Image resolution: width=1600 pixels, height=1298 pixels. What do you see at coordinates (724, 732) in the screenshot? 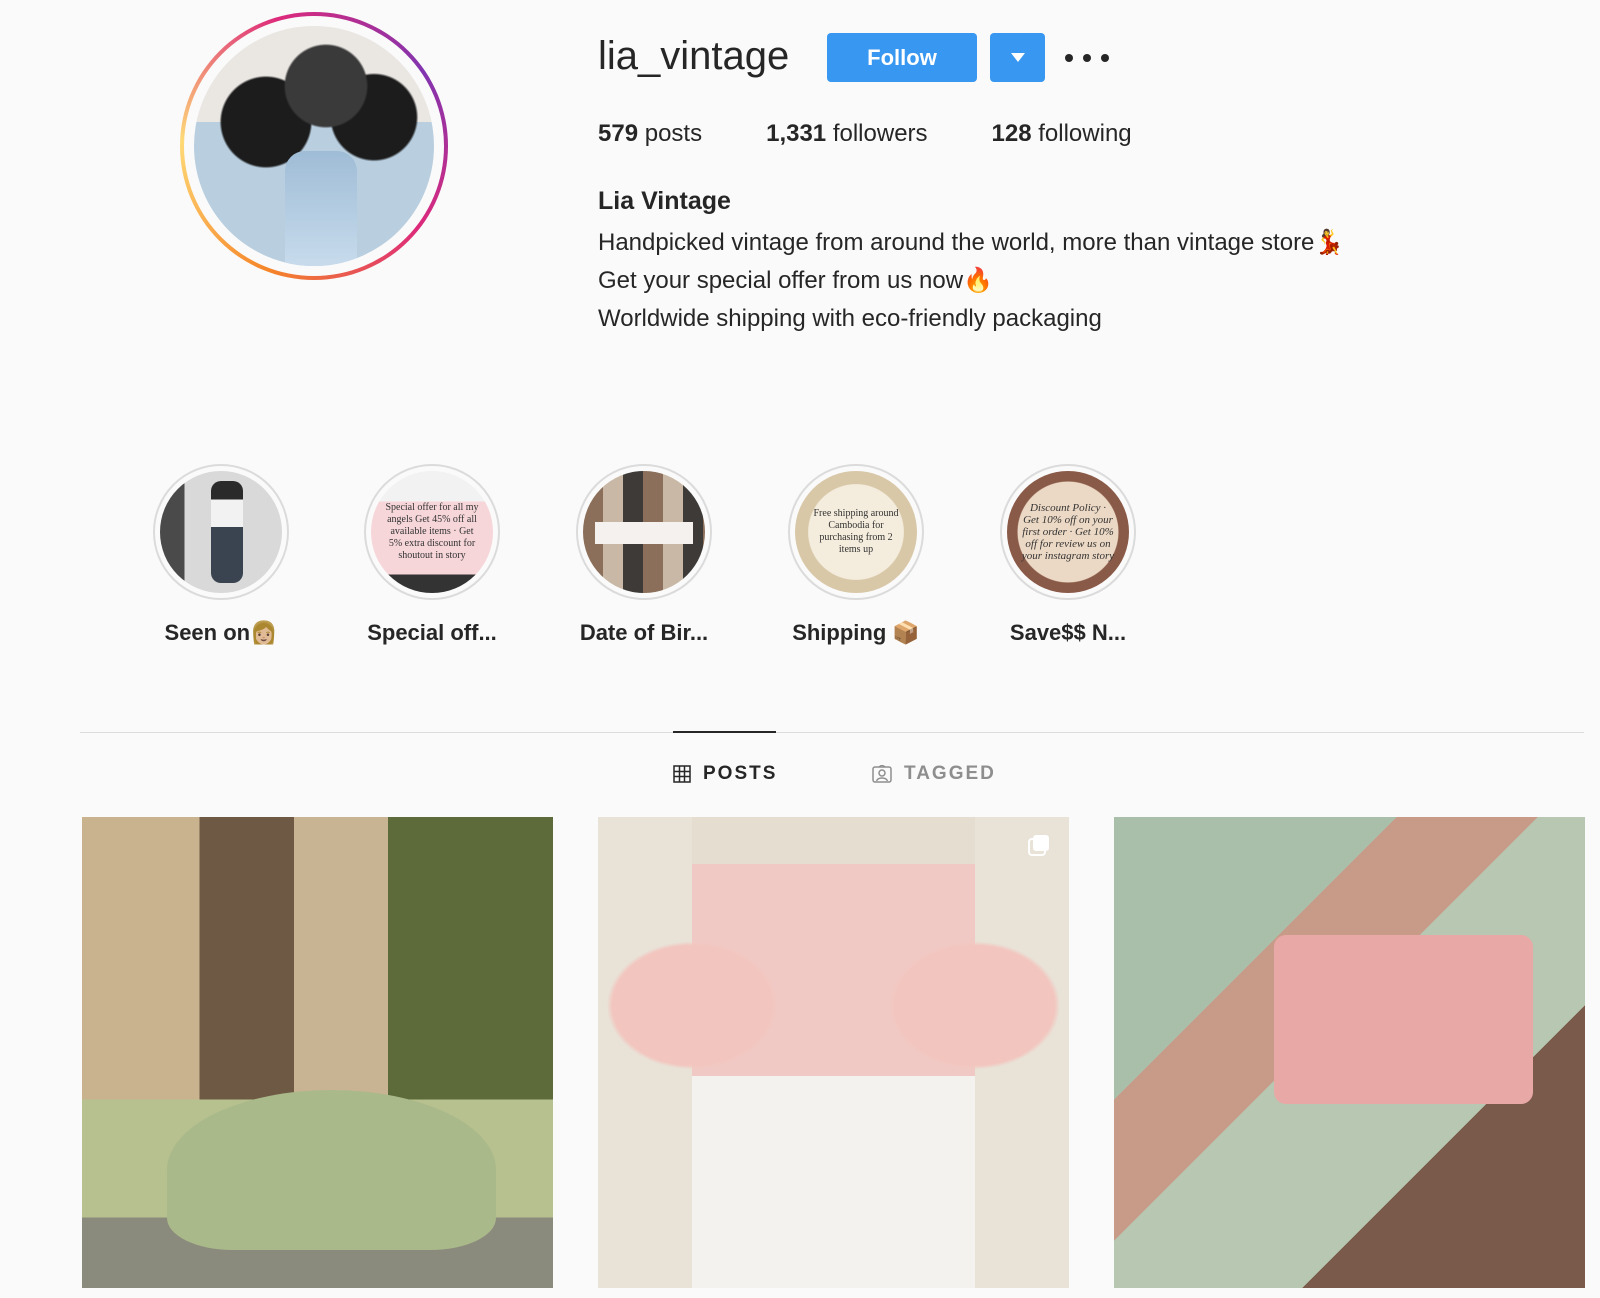
I see `active-tab-indicator` at bounding box center [724, 732].